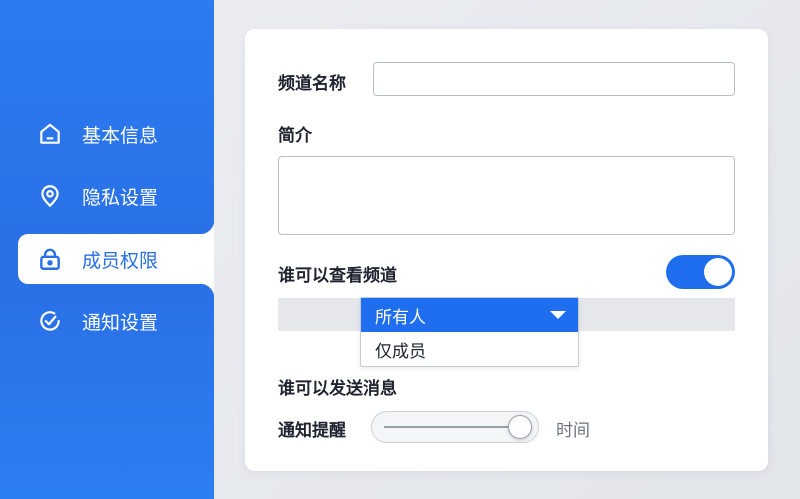  I want to click on dropdown-selected-label: 所有人, so click(400, 317).